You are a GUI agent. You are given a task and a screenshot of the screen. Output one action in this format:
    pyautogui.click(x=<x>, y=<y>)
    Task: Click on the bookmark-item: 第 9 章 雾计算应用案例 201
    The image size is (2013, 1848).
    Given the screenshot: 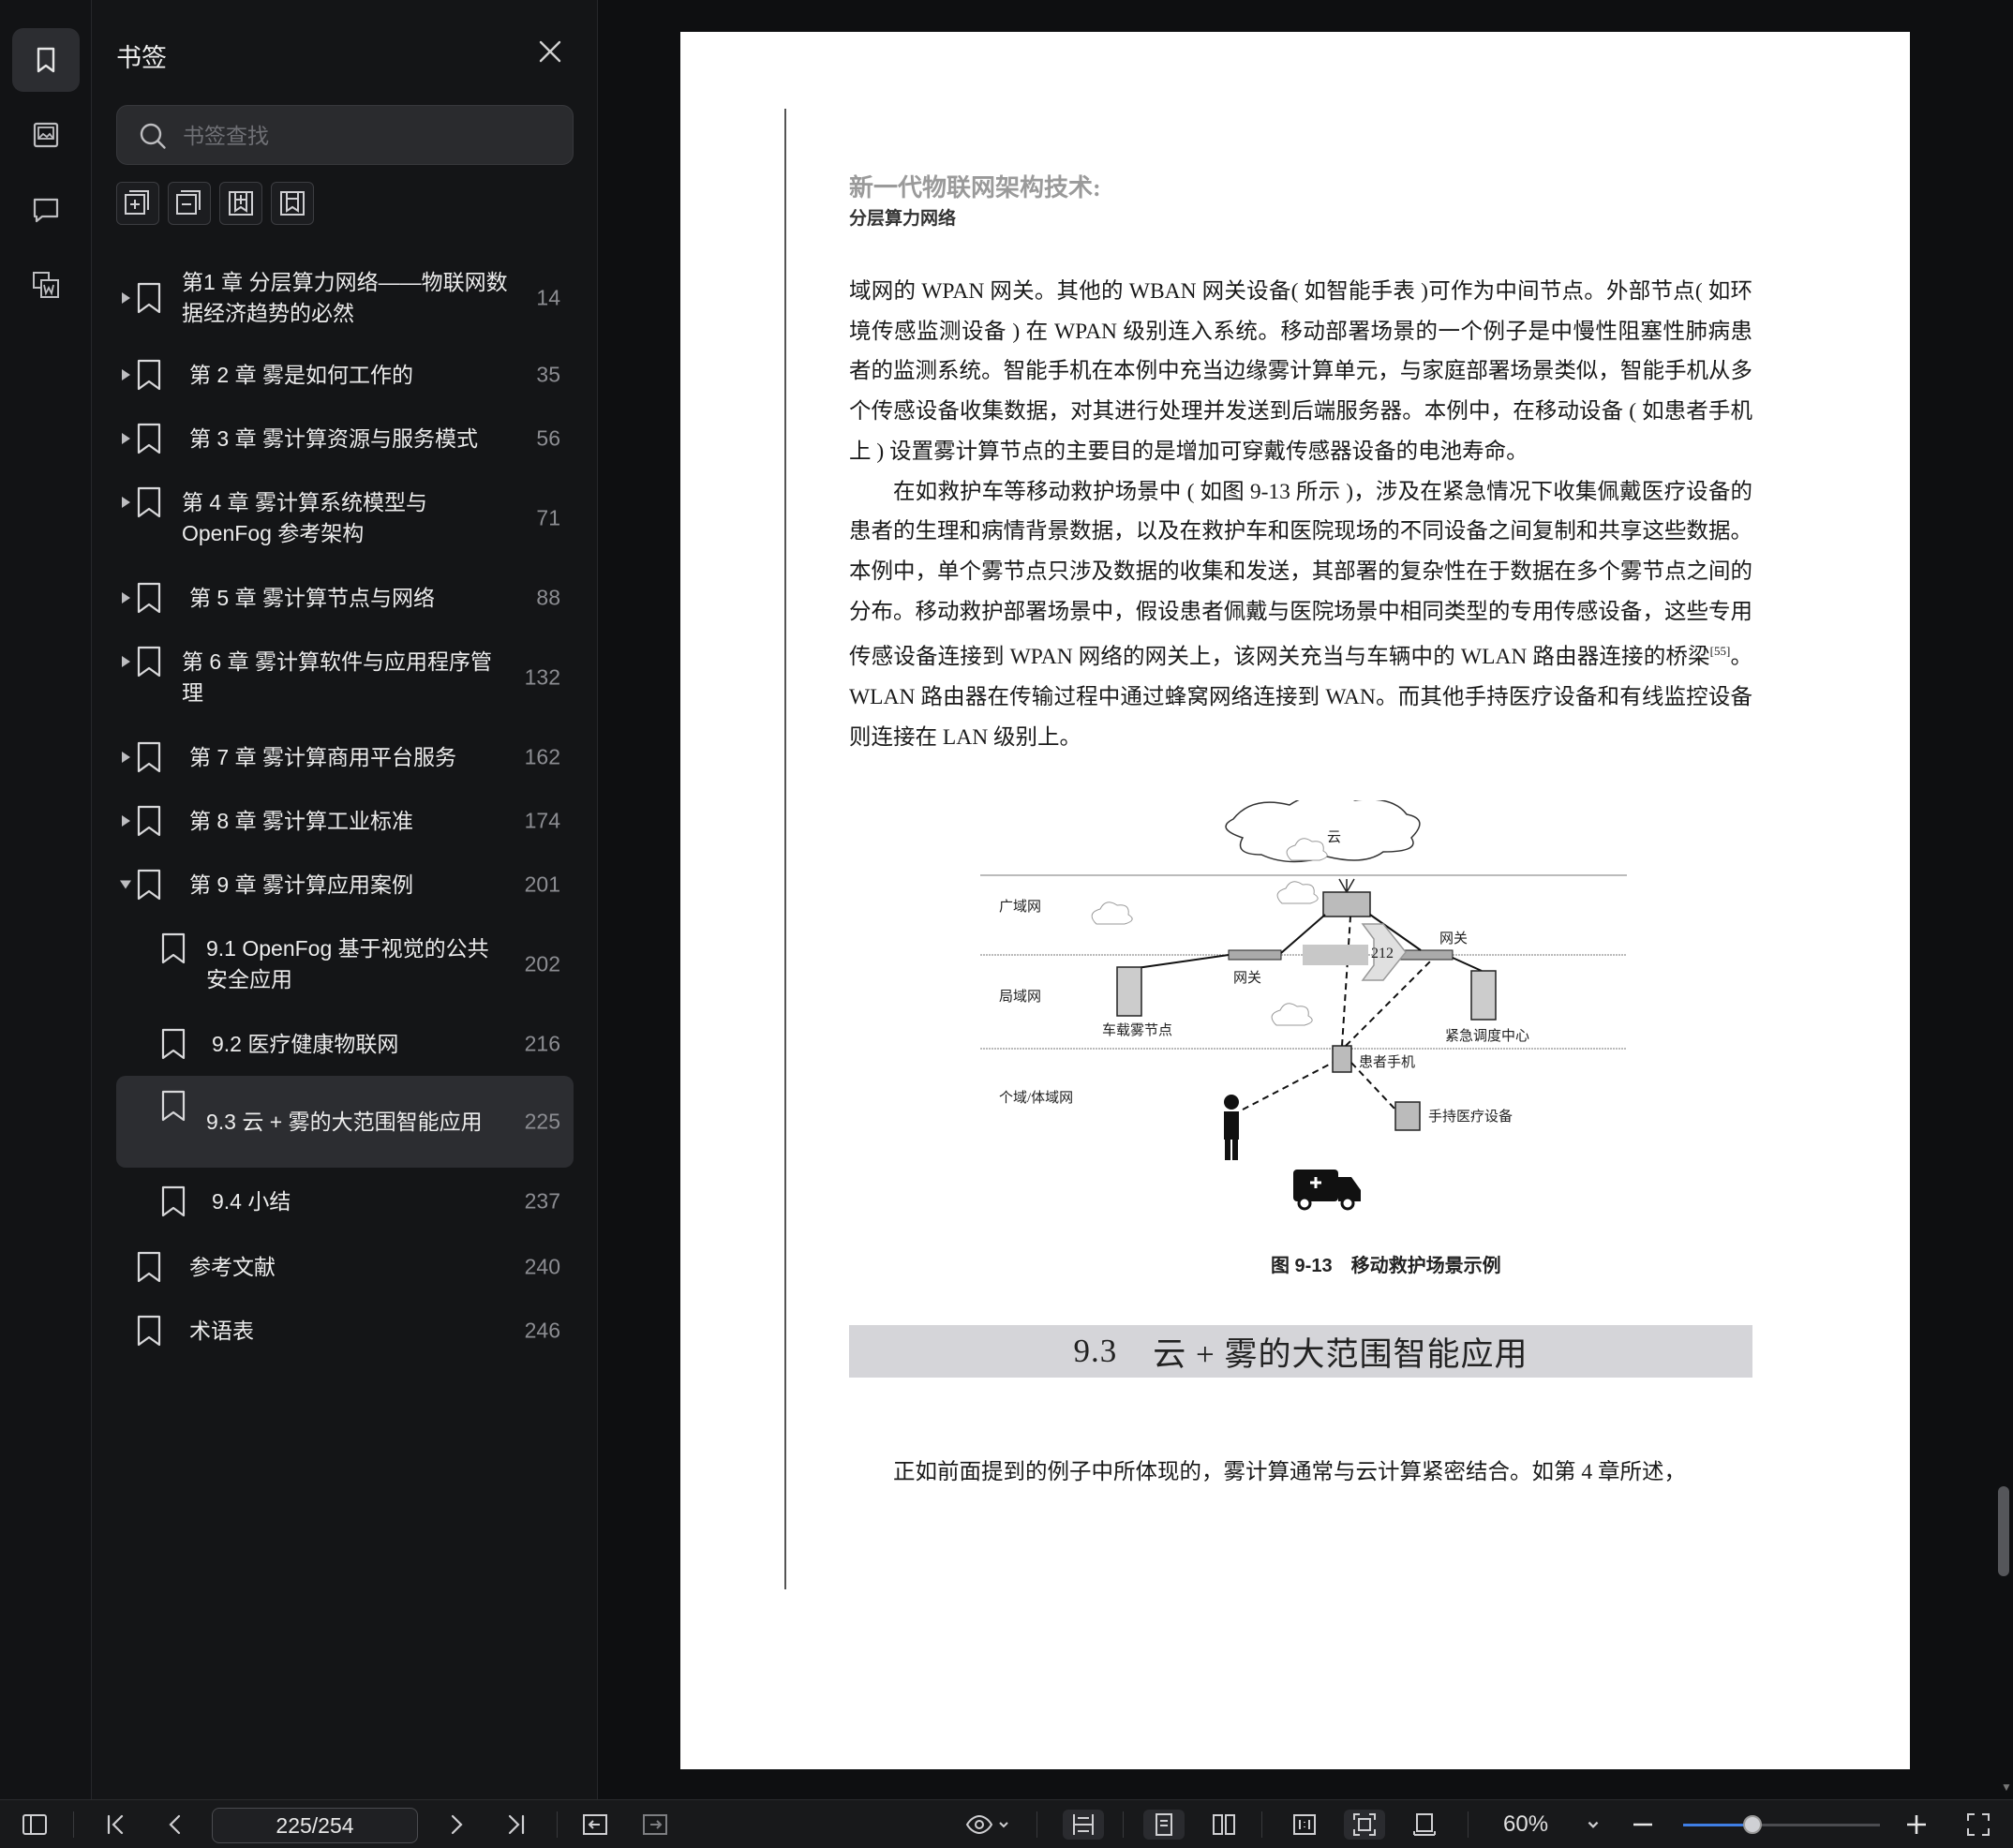 What is the action you would take?
    pyautogui.click(x=345, y=885)
    